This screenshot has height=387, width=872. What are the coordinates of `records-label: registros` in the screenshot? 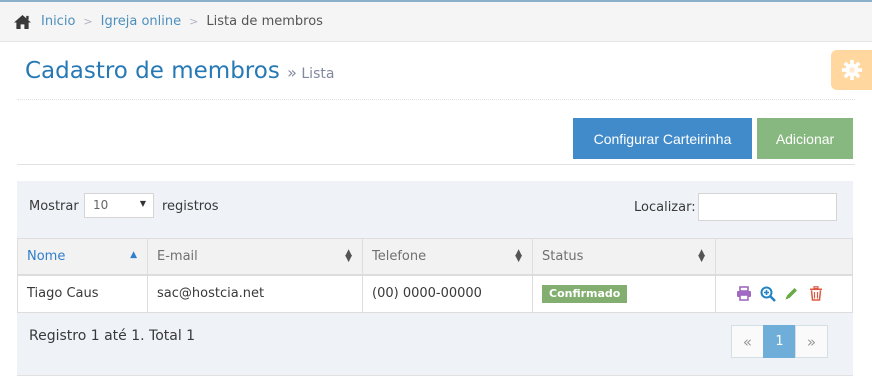 It's located at (190, 206).